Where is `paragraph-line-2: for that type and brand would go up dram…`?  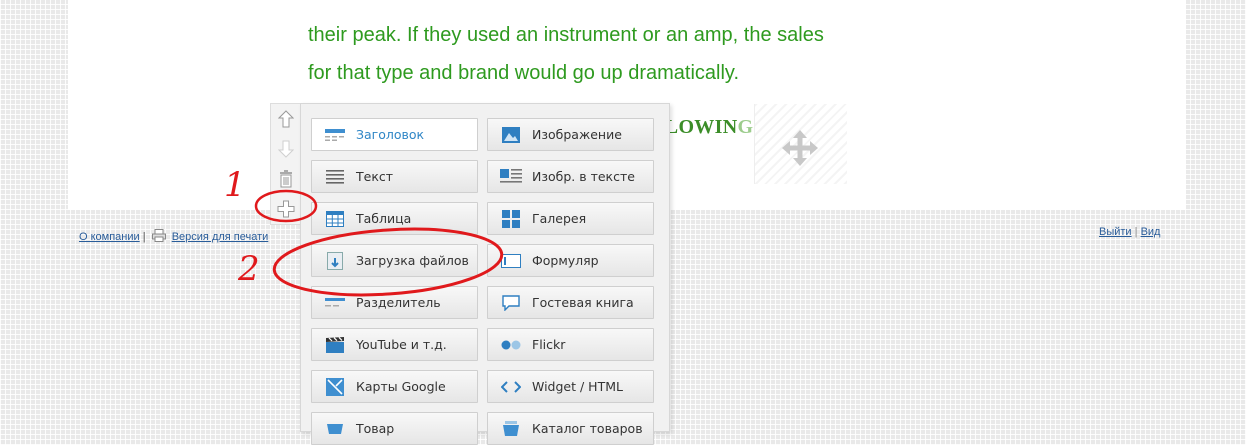 paragraph-line-2: for that type and brand would go up dram… is located at coordinates (523, 73).